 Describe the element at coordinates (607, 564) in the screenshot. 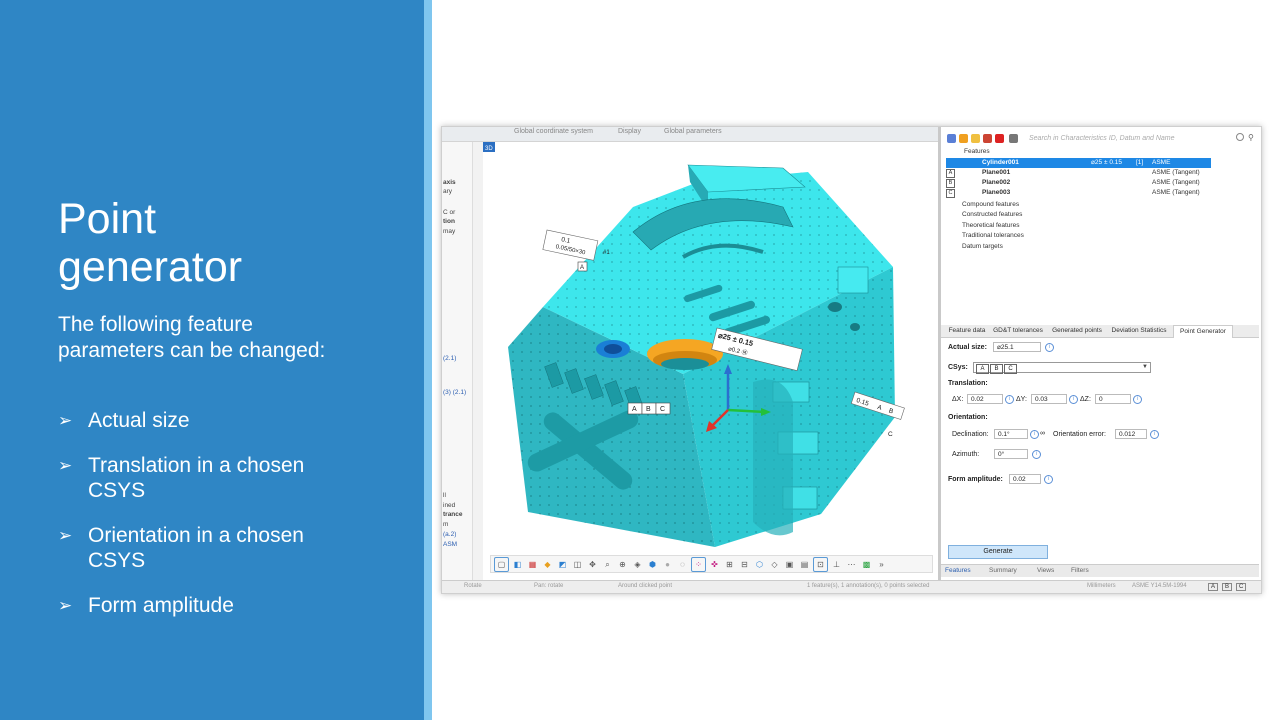

I see `zoom-out-icon: ⌕` at that location.